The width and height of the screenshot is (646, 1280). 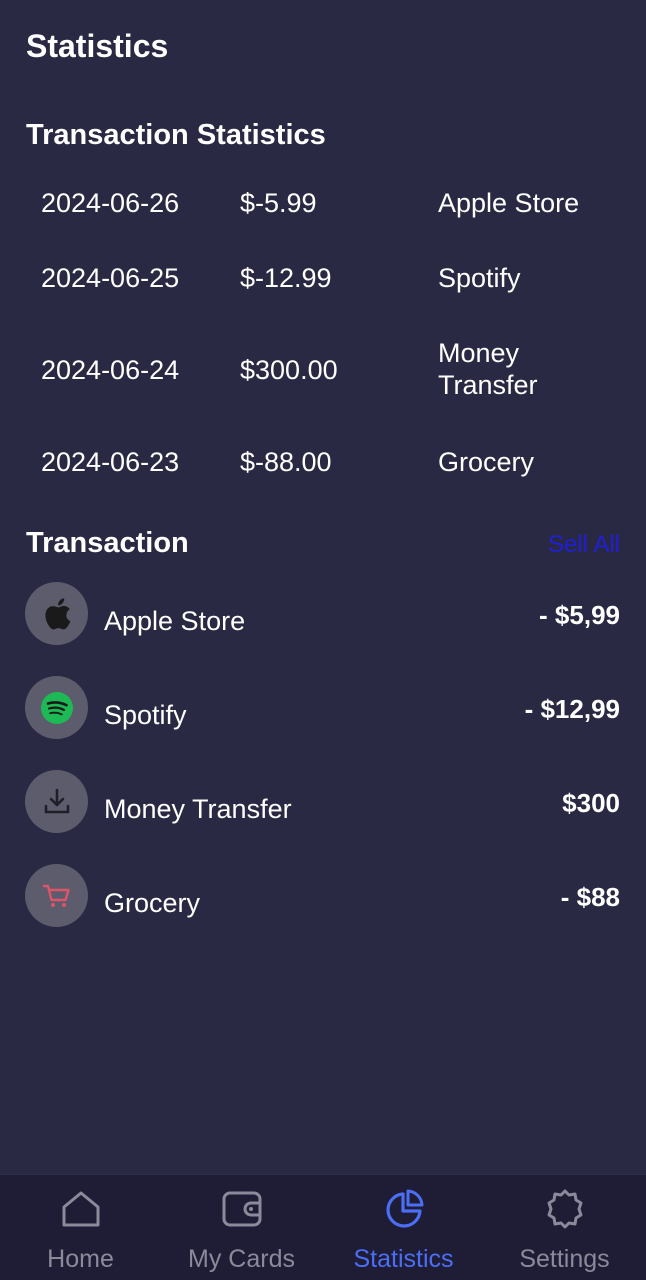 What do you see at coordinates (56, 707) in the screenshot?
I see `spotify-icon` at bounding box center [56, 707].